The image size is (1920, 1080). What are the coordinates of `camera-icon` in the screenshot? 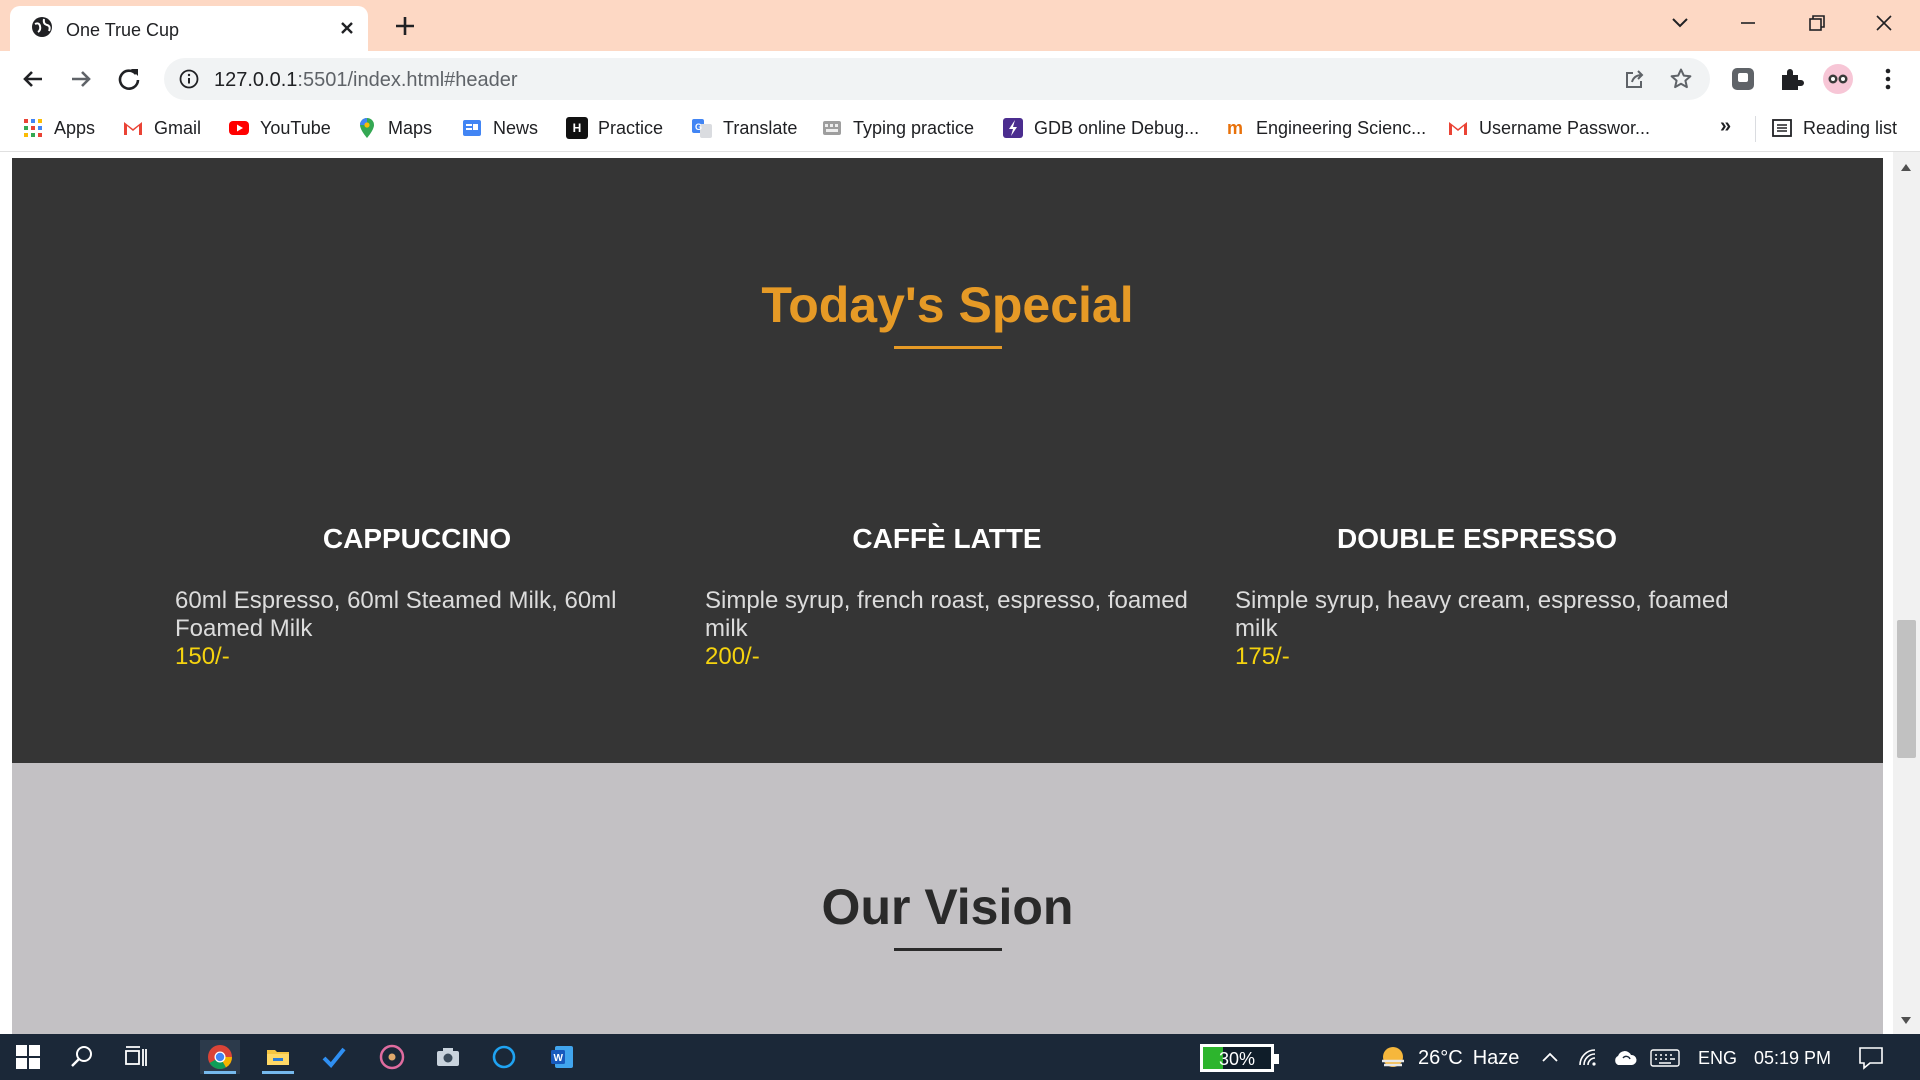 It's located at (448, 1057).